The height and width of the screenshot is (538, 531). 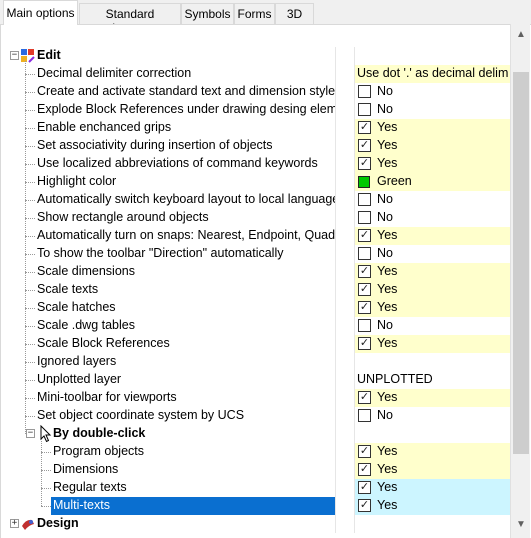 What do you see at coordinates (207, 13) in the screenshot?
I see `tab-symbols: Symbols` at bounding box center [207, 13].